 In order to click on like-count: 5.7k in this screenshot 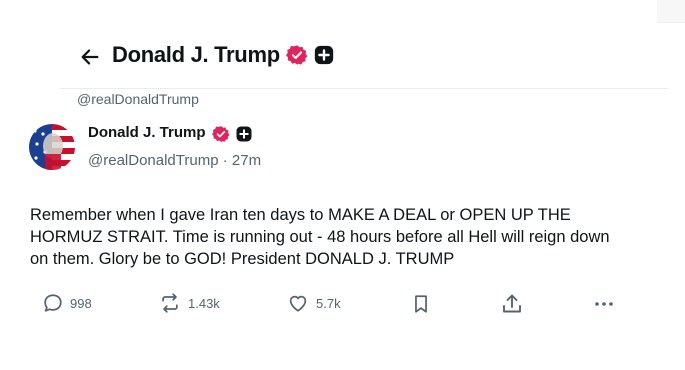, I will do `click(328, 303)`.